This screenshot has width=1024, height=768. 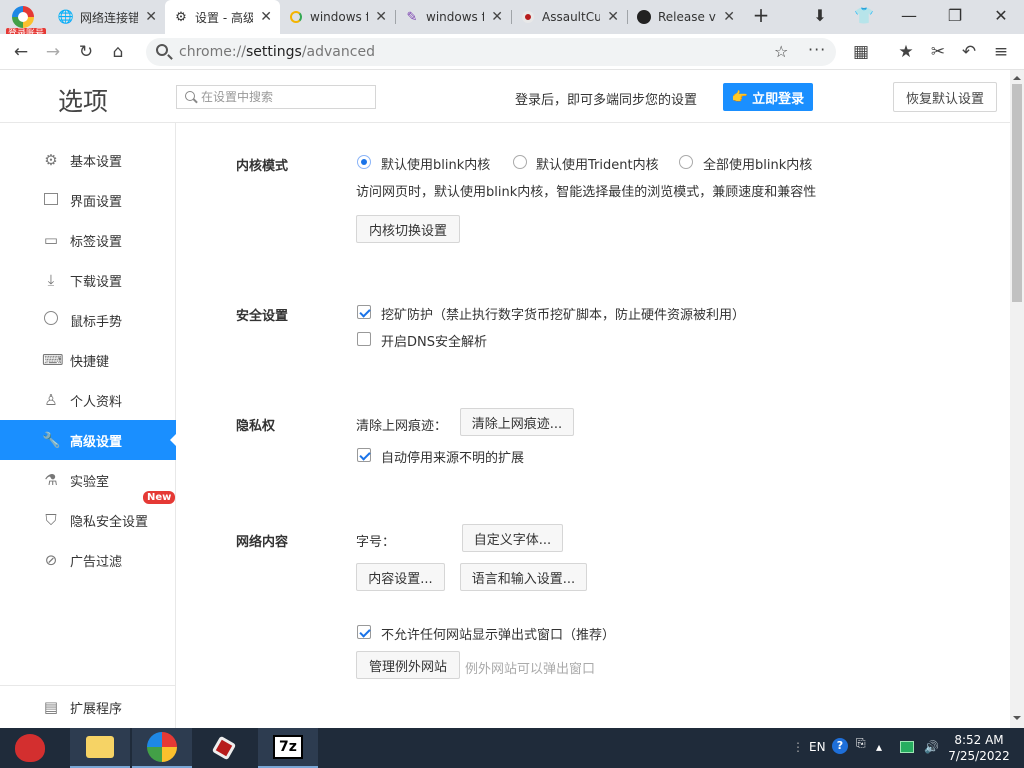 I want to click on search-icon, so click(x=162, y=50).